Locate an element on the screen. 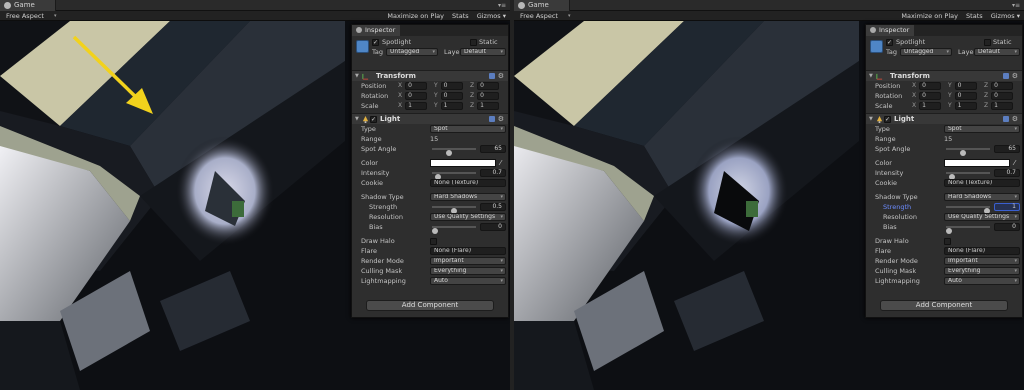 The image size is (1024, 390). strength-value: 1 is located at coordinates (1007, 207).